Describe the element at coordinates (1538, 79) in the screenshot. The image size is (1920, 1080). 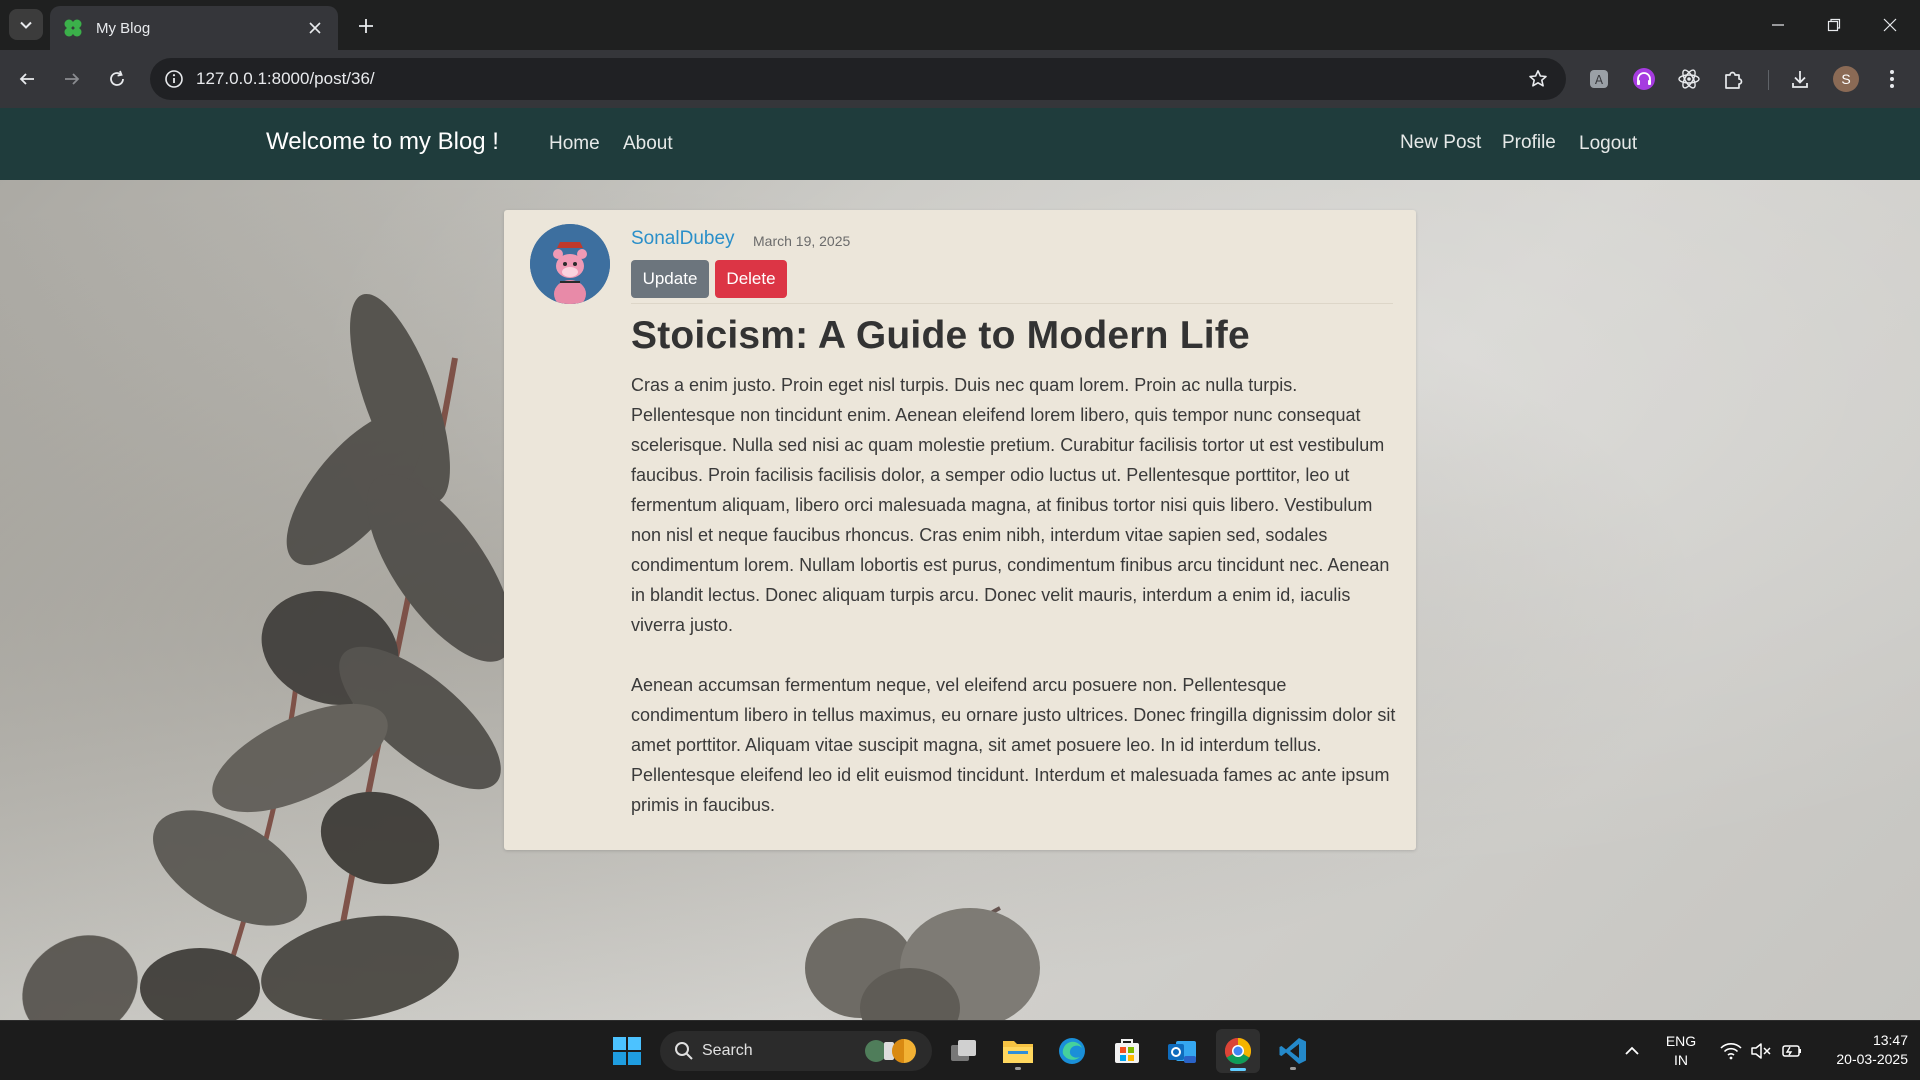
I see `star-icon` at that location.